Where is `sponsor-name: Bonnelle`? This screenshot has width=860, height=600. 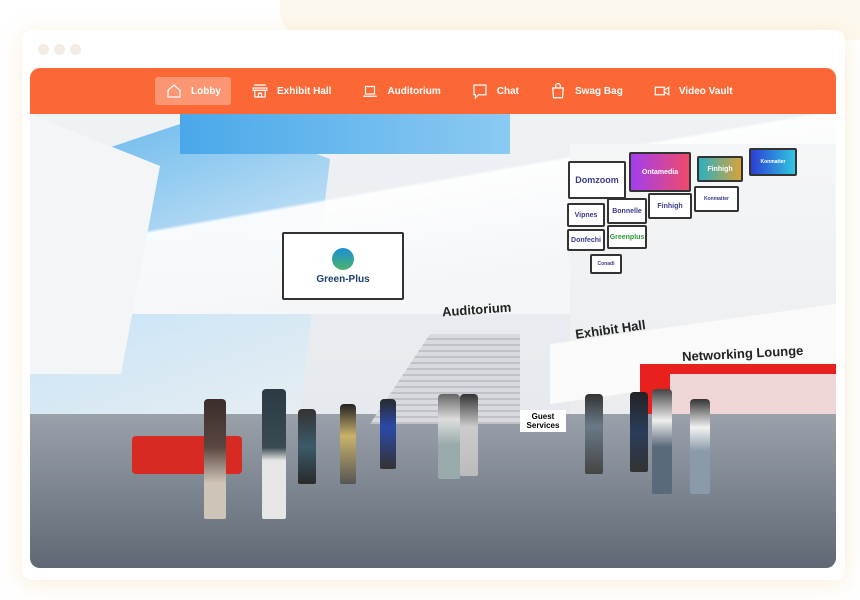
sponsor-name: Bonnelle is located at coordinates (627, 211).